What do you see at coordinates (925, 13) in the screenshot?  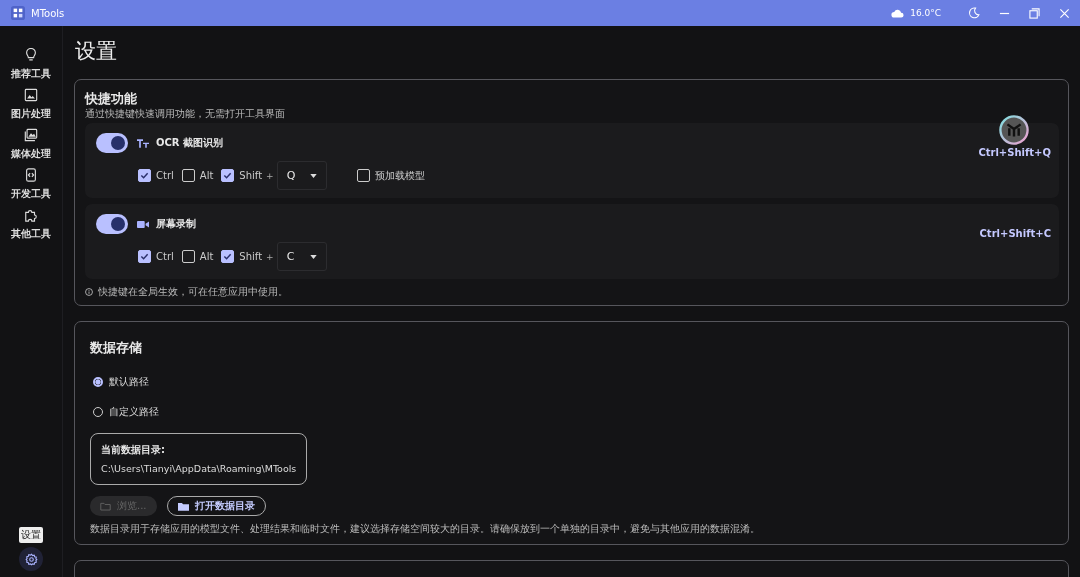 I see `temperature-text: 16.0°C` at bounding box center [925, 13].